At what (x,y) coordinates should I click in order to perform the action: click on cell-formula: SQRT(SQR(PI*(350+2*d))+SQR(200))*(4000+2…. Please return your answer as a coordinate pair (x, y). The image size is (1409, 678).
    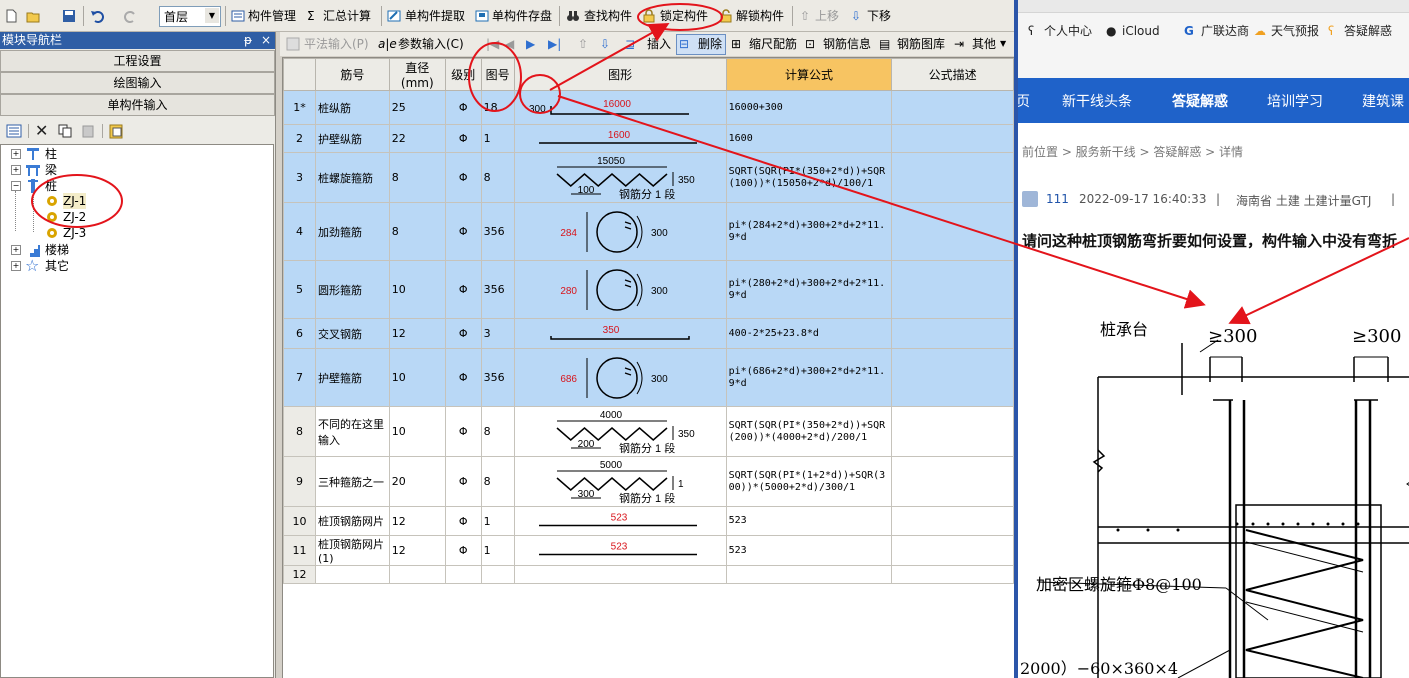
    Looking at the image, I should click on (809, 431).